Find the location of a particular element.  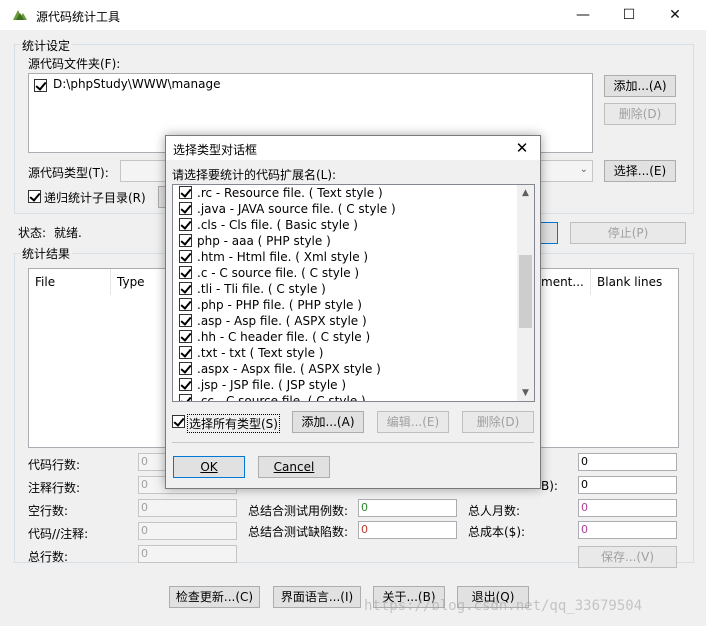

total-cost-field: 0 is located at coordinates (627, 530).